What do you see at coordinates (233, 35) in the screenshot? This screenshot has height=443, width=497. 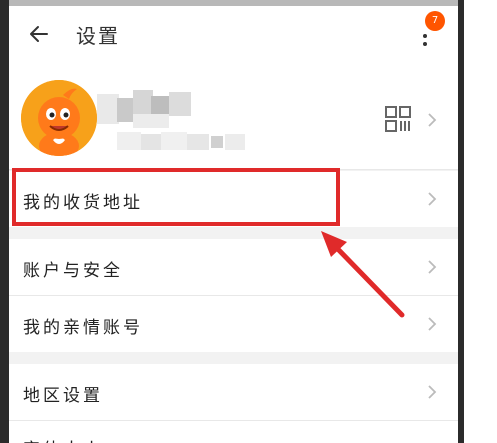 I see `header-bar: 设置 7` at bounding box center [233, 35].